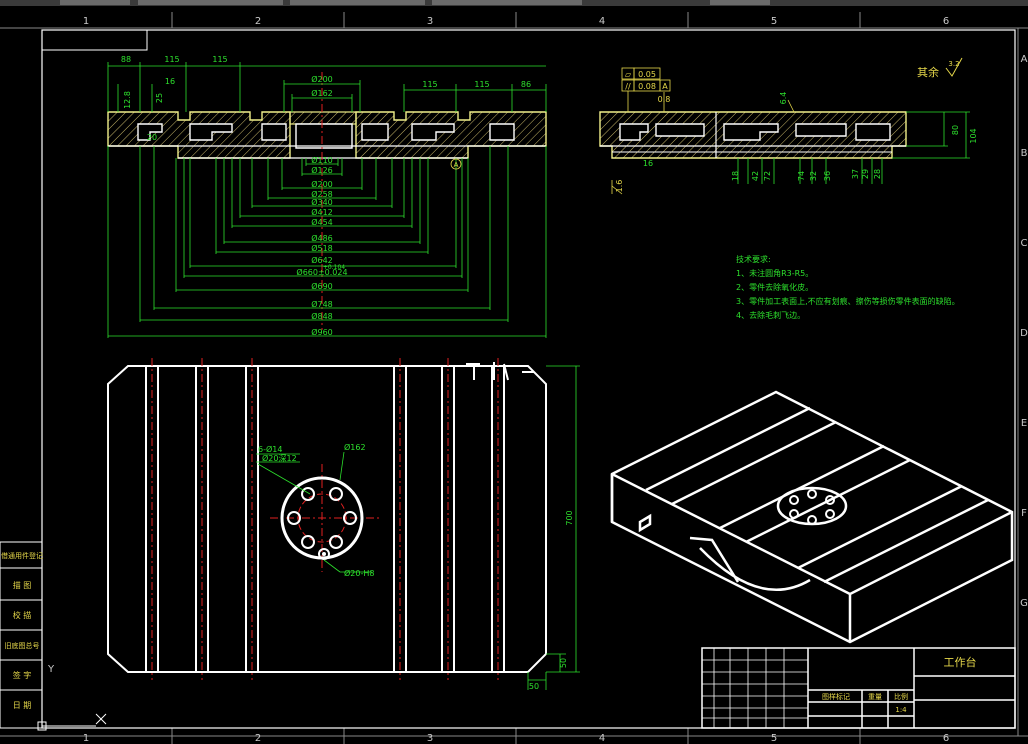  Describe the element at coordinates (901, 710) in the screenshot. I see `title-block-scale: 1:4` at that location.